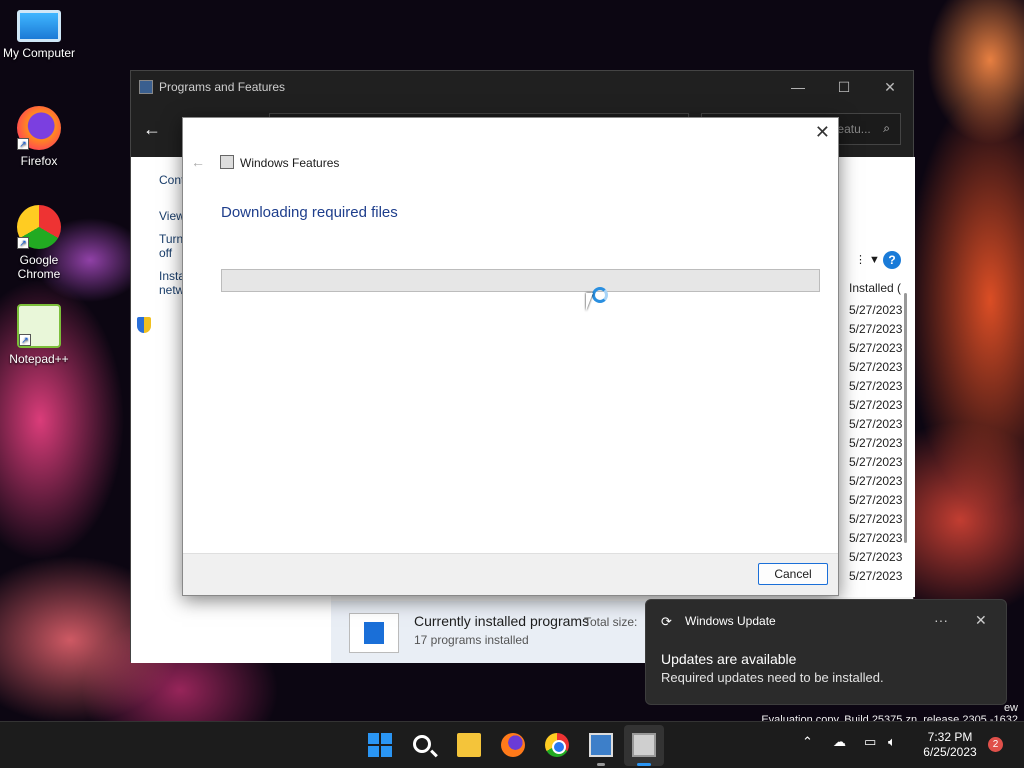  What do you see at coordinates (502, 621) in the screenshot?
I see `summary-title: Currently installed programs` at bounding box center [502, 621].